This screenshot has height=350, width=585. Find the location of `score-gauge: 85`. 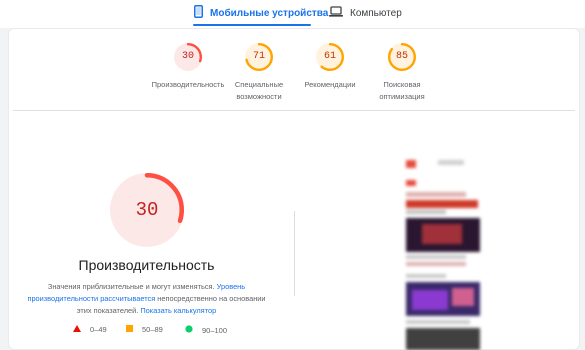

score-gauge: 85 is located at coordinates (402, 57).